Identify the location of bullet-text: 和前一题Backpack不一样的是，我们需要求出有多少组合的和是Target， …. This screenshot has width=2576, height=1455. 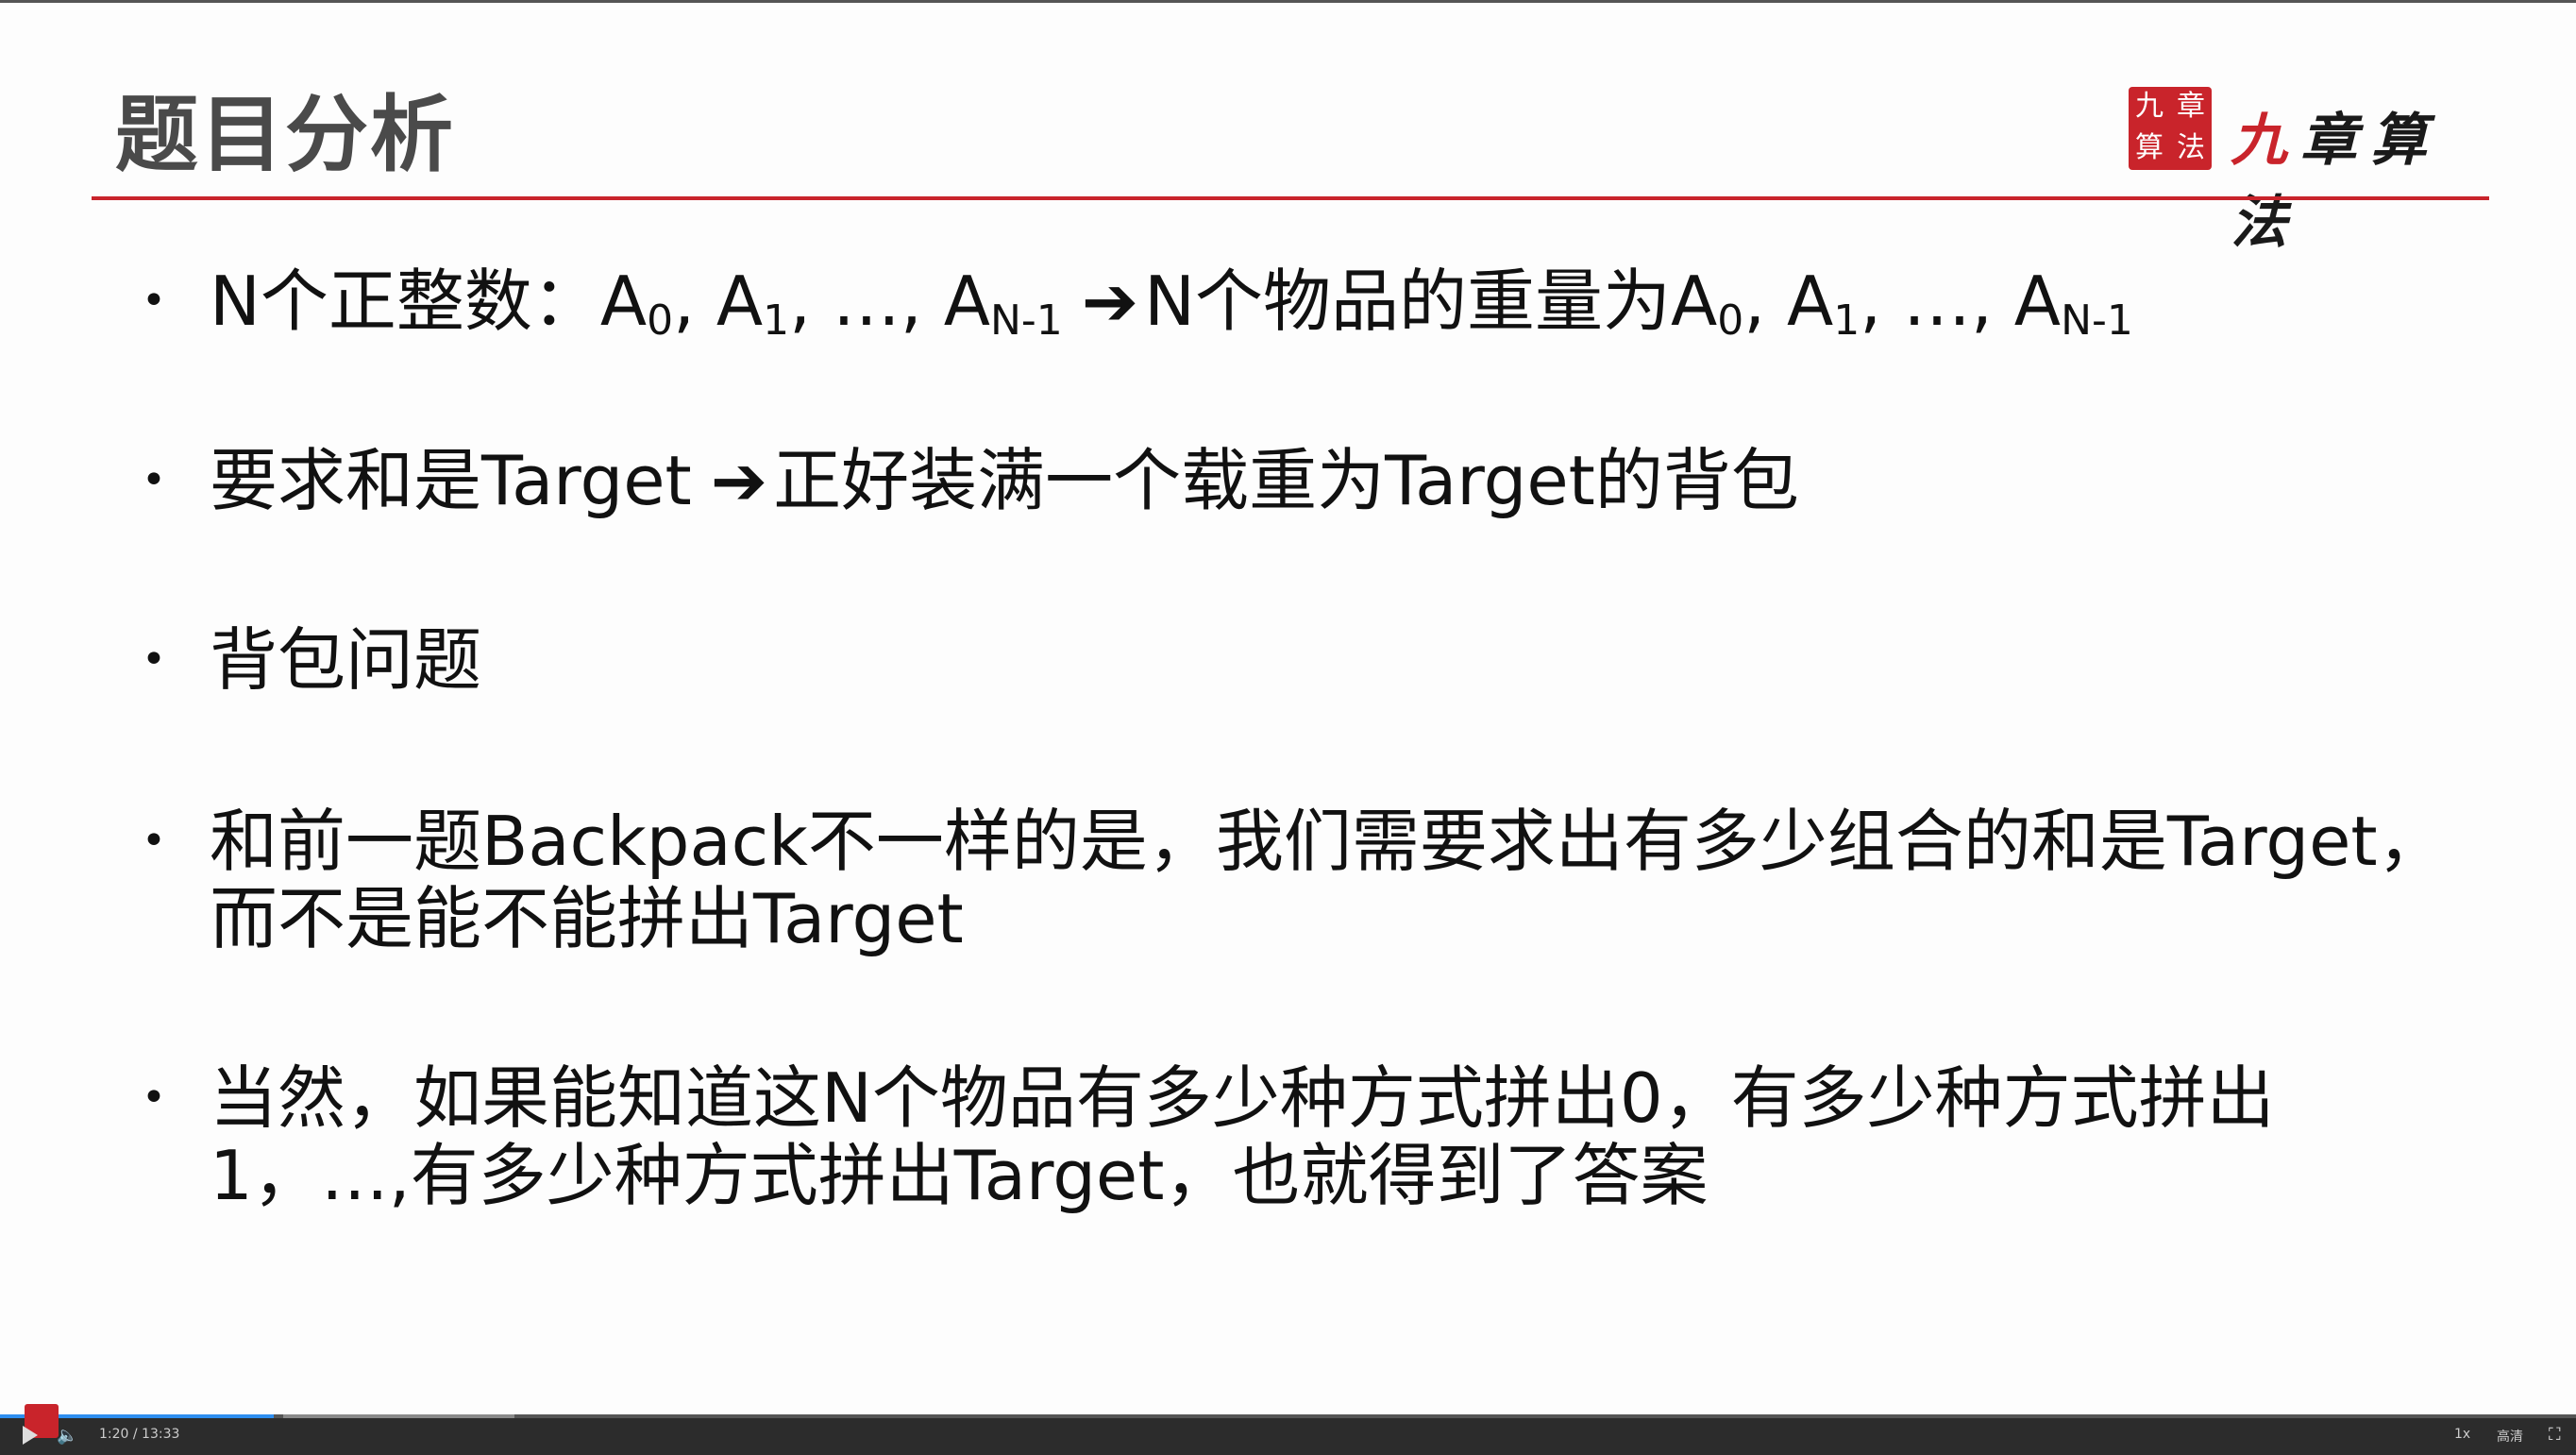
(1328, 880).